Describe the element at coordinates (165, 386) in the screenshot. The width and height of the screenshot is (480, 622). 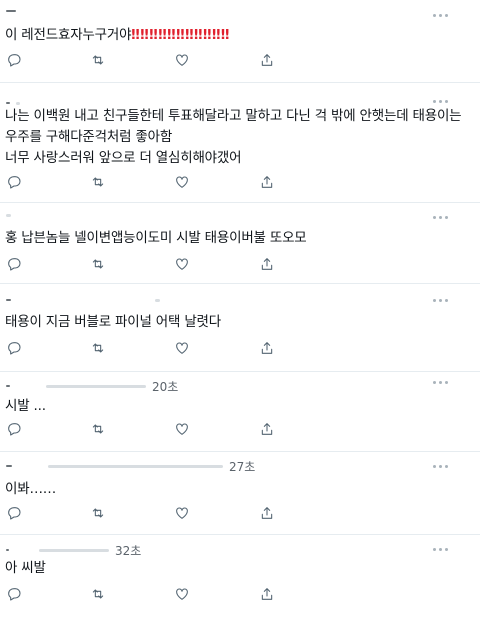
I see `timestamp: 20초` at that location.